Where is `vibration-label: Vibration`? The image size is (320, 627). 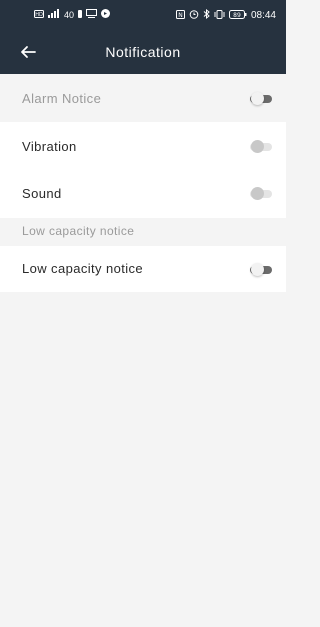 vibration-label: Vibration is located at coordinates (49, 146).